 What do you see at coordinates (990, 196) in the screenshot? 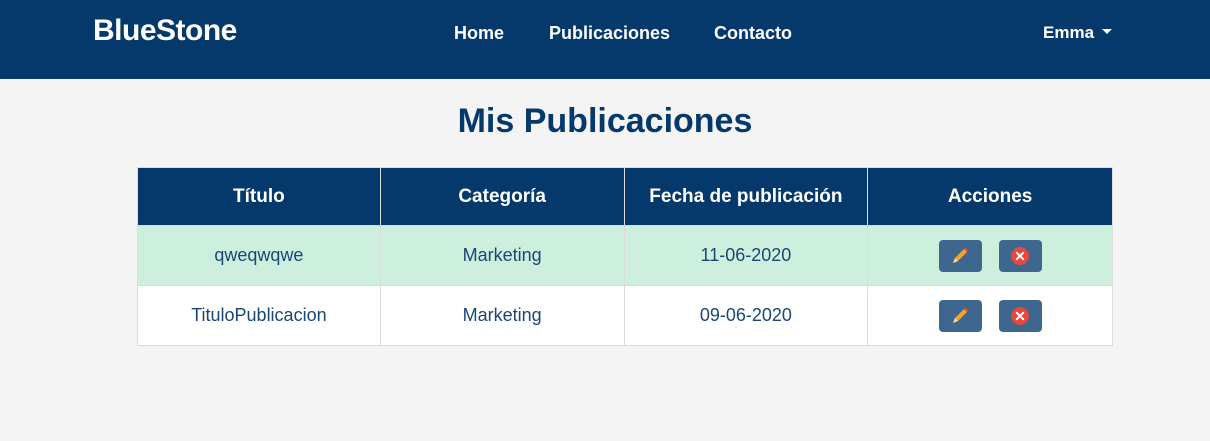
I see `column-header-actions: Acciones` at bounding box center [990, 196].